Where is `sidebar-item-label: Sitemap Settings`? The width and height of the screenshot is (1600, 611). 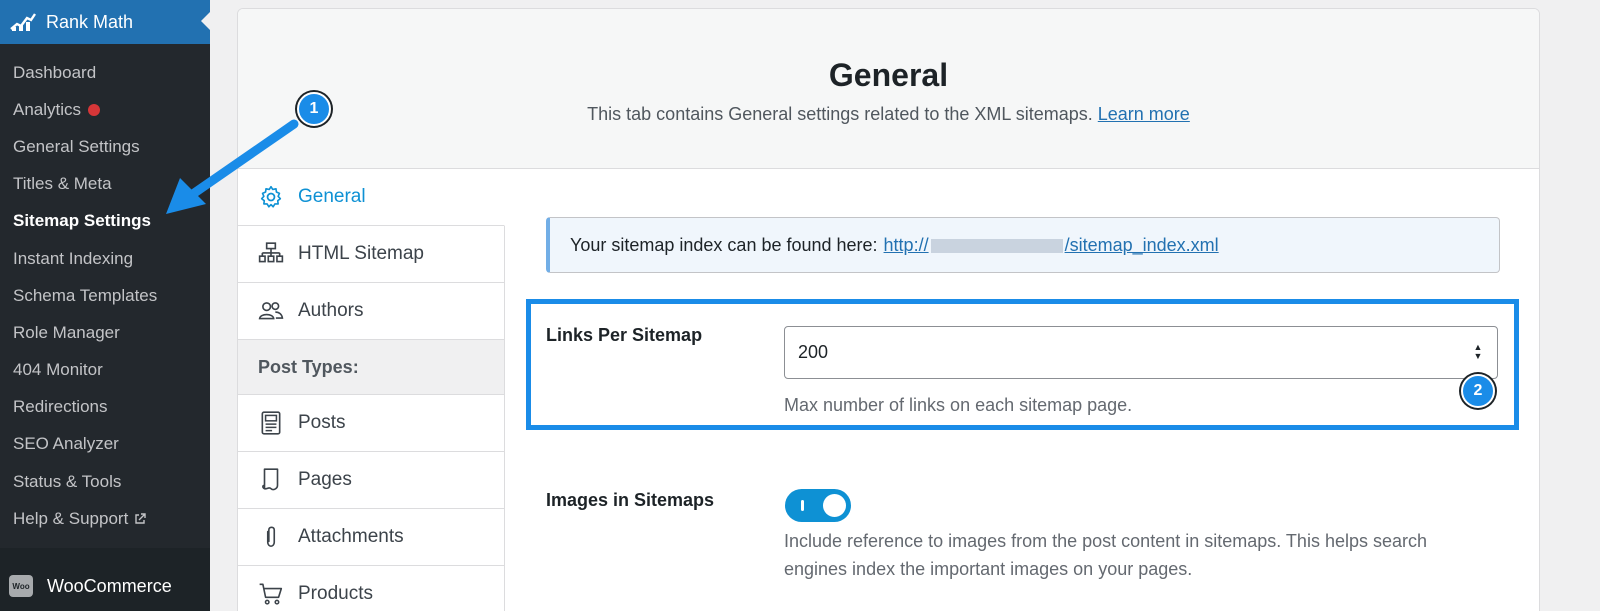 sidebar-item-label: Sitemap Settings is located at coordinates (82, 221).